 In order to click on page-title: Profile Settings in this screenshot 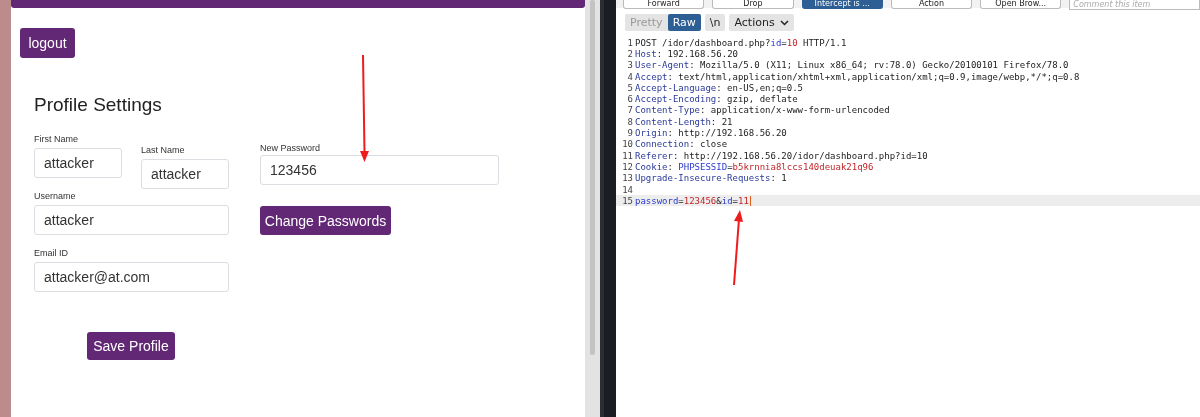, I will do `click(98, 105)`.